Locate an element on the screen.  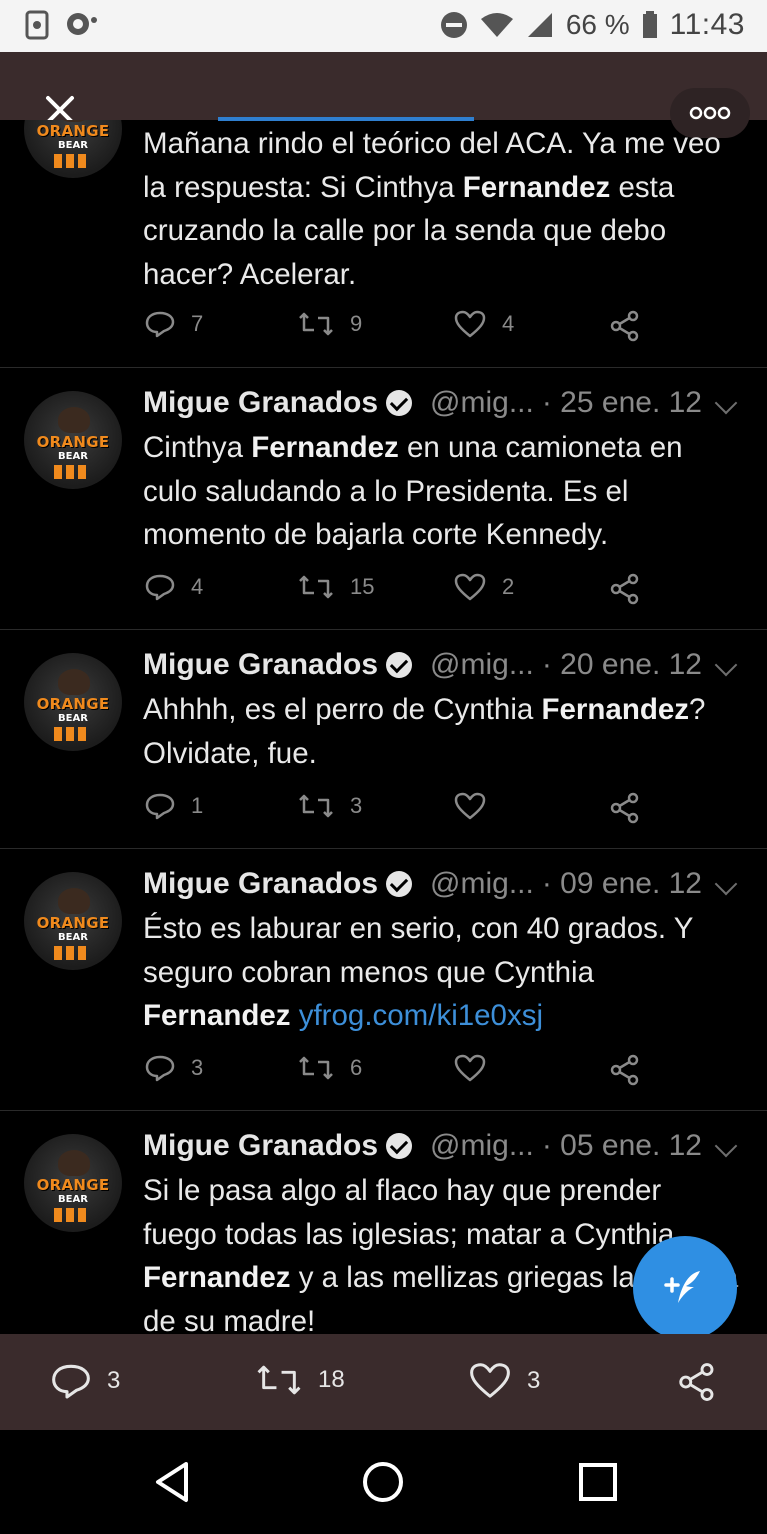
like-button: 4 is located at coordinates (484, 324).